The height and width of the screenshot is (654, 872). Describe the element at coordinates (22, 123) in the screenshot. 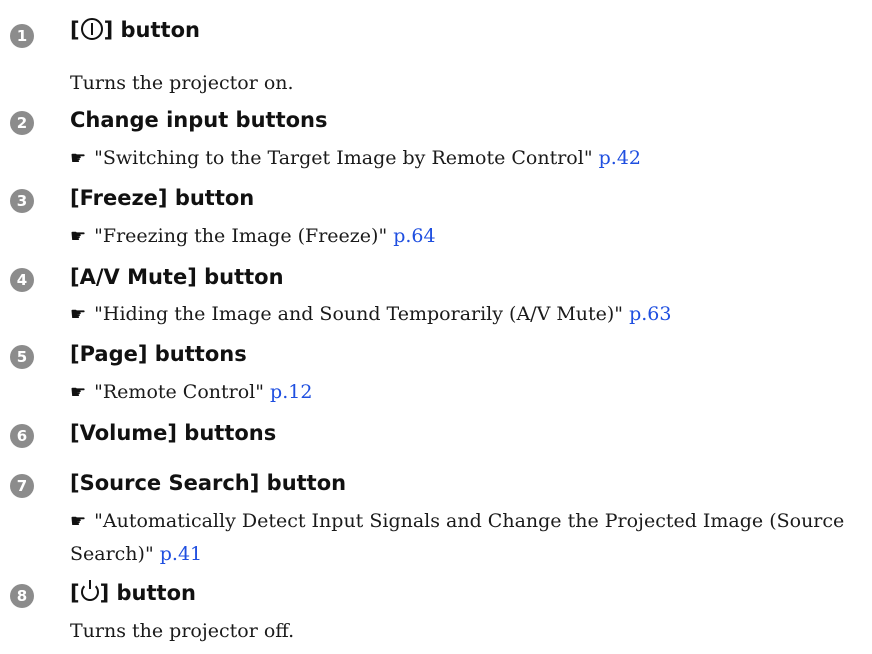

I see `item-number-badge: 2` at that location.